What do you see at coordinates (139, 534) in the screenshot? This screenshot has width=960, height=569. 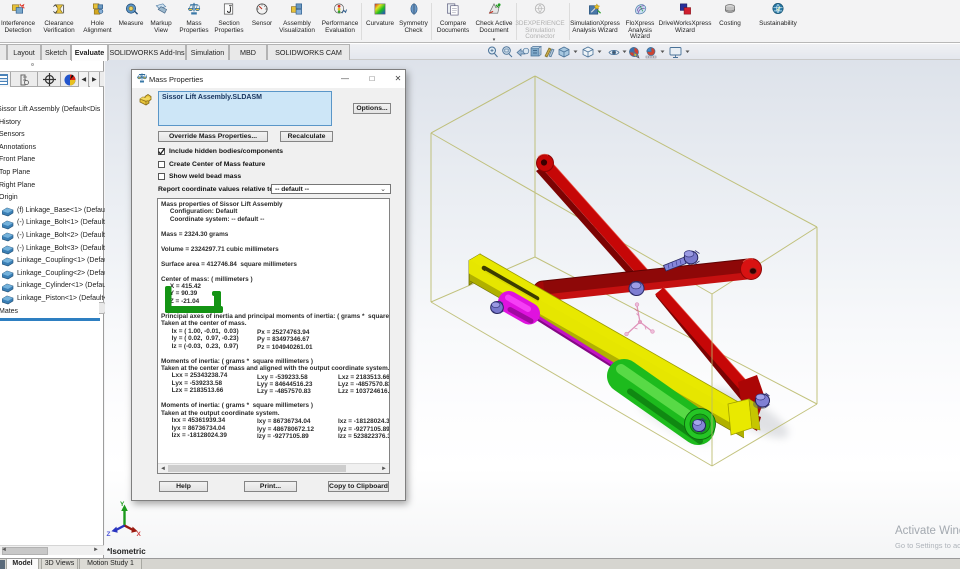 I see `svg-text: X` at bounding box center [139, 534].